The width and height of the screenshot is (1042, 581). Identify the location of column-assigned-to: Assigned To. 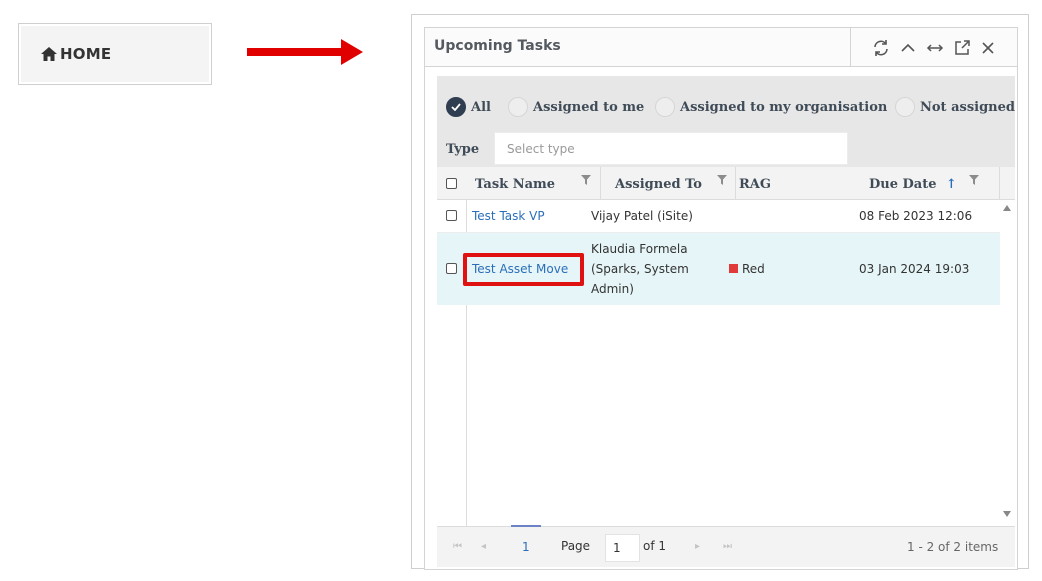
(658, 184).